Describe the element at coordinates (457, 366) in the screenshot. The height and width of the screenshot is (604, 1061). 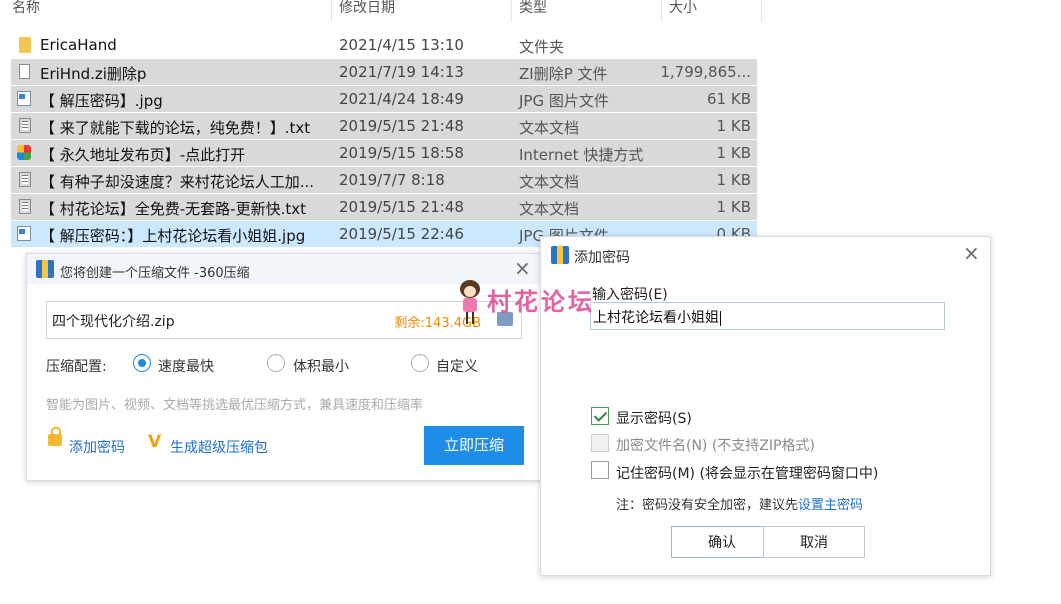
I see `option-custom-label: 自定义` at that location.